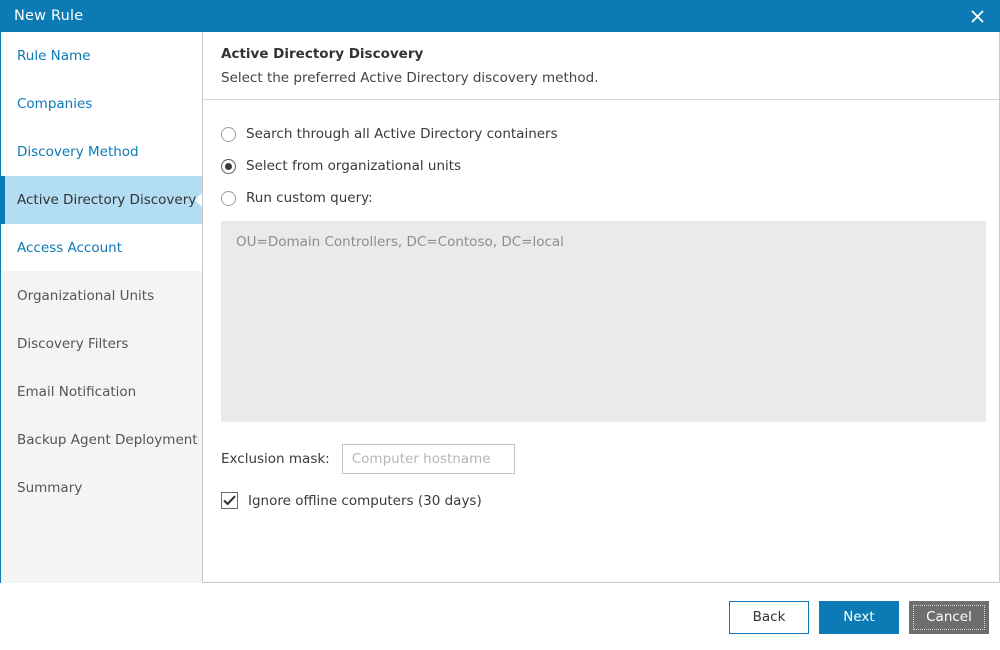 The width and height of the screenshot is (1000, 650). Describe the element at coordinates (601, 500) in the screenshot. I see `ignore-offline-checkbox-row: Ignore offline computers (30 days)` at that location.